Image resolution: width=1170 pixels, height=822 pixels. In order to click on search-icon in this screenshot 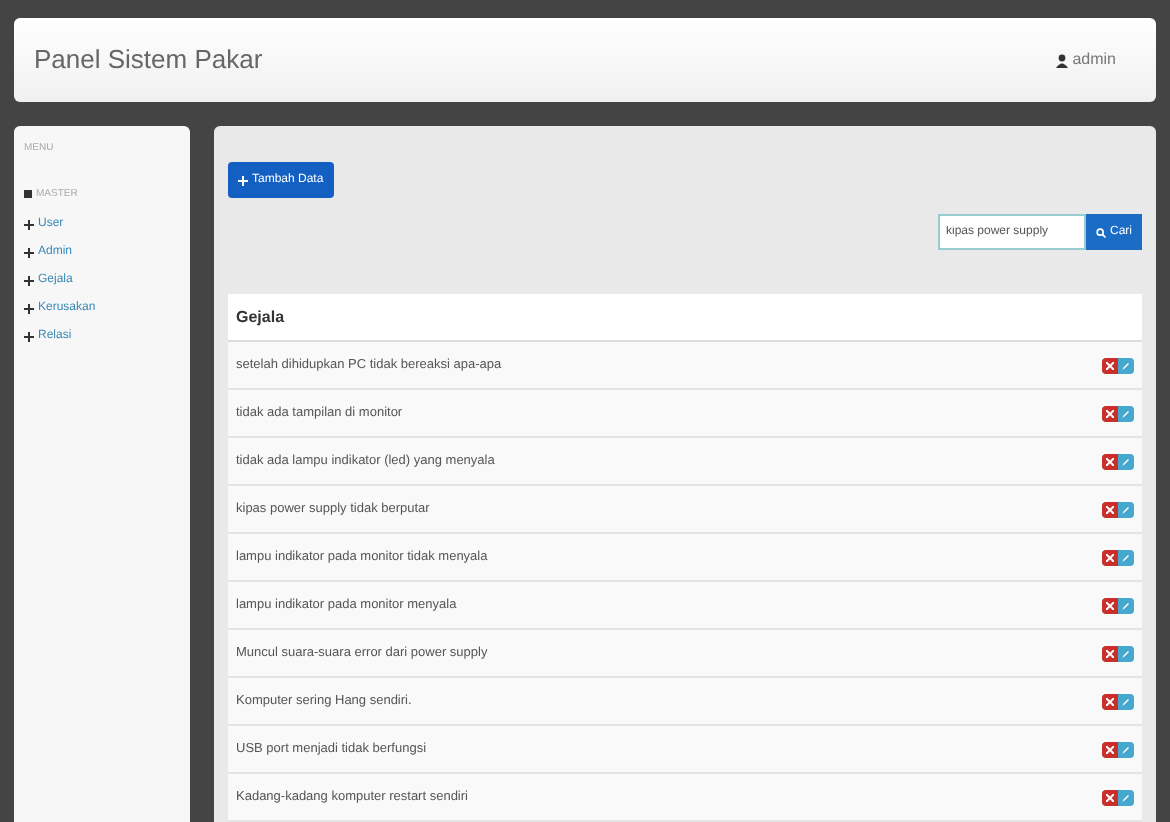, I will do `click(1100, 232)`.